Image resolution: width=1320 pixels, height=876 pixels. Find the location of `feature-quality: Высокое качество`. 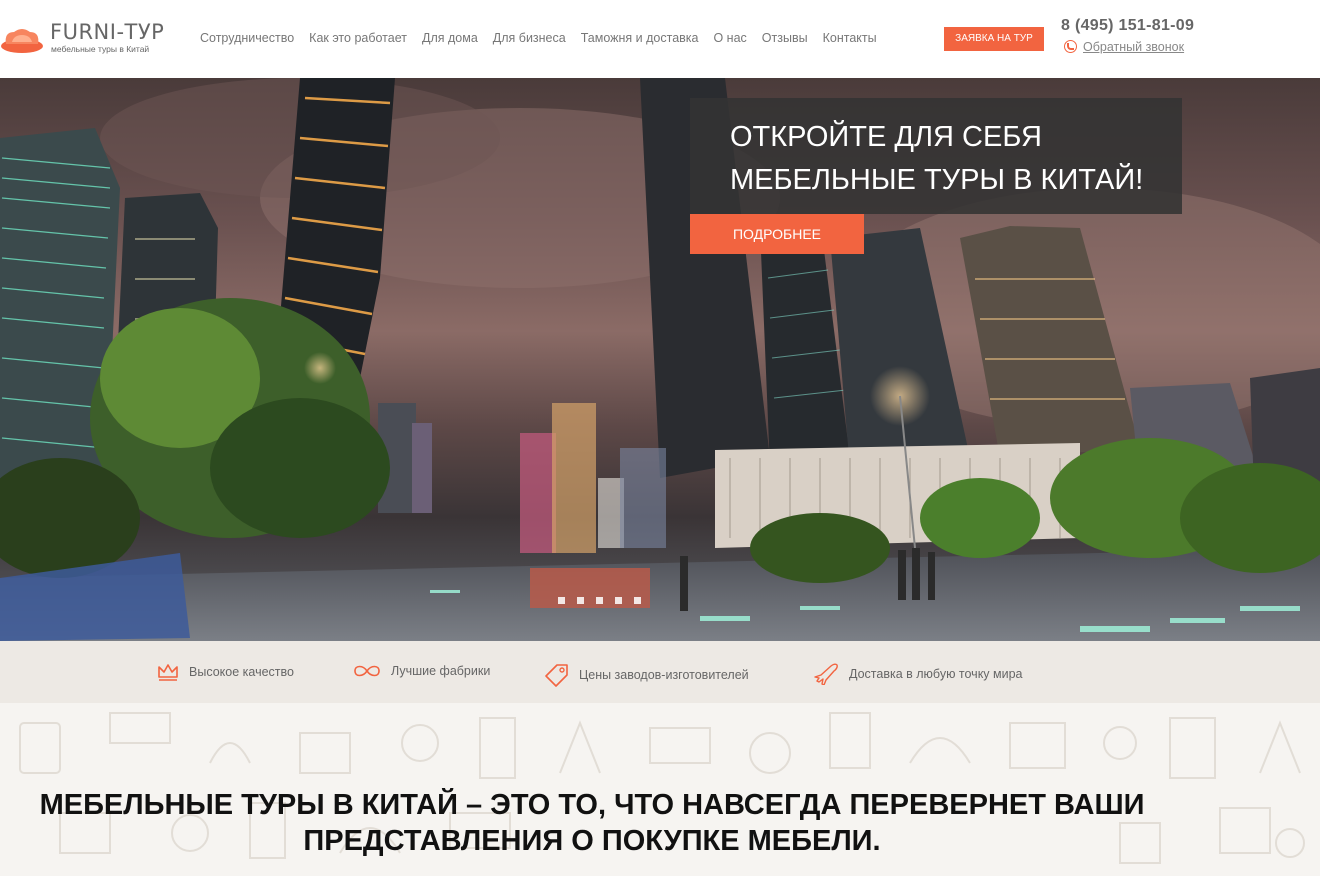

feature-quality: Высокое качество is located at coordinates (225, 672).